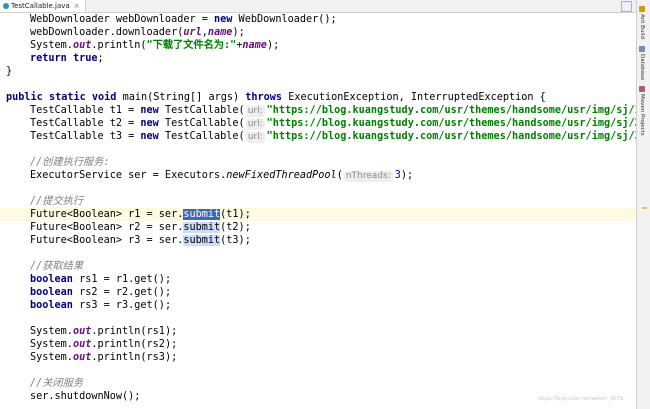  What do you see at coordinates (104, 331) in the screenshot?
I see `code-line: System.out.println(rs1);` at bounding box center [104, 331].